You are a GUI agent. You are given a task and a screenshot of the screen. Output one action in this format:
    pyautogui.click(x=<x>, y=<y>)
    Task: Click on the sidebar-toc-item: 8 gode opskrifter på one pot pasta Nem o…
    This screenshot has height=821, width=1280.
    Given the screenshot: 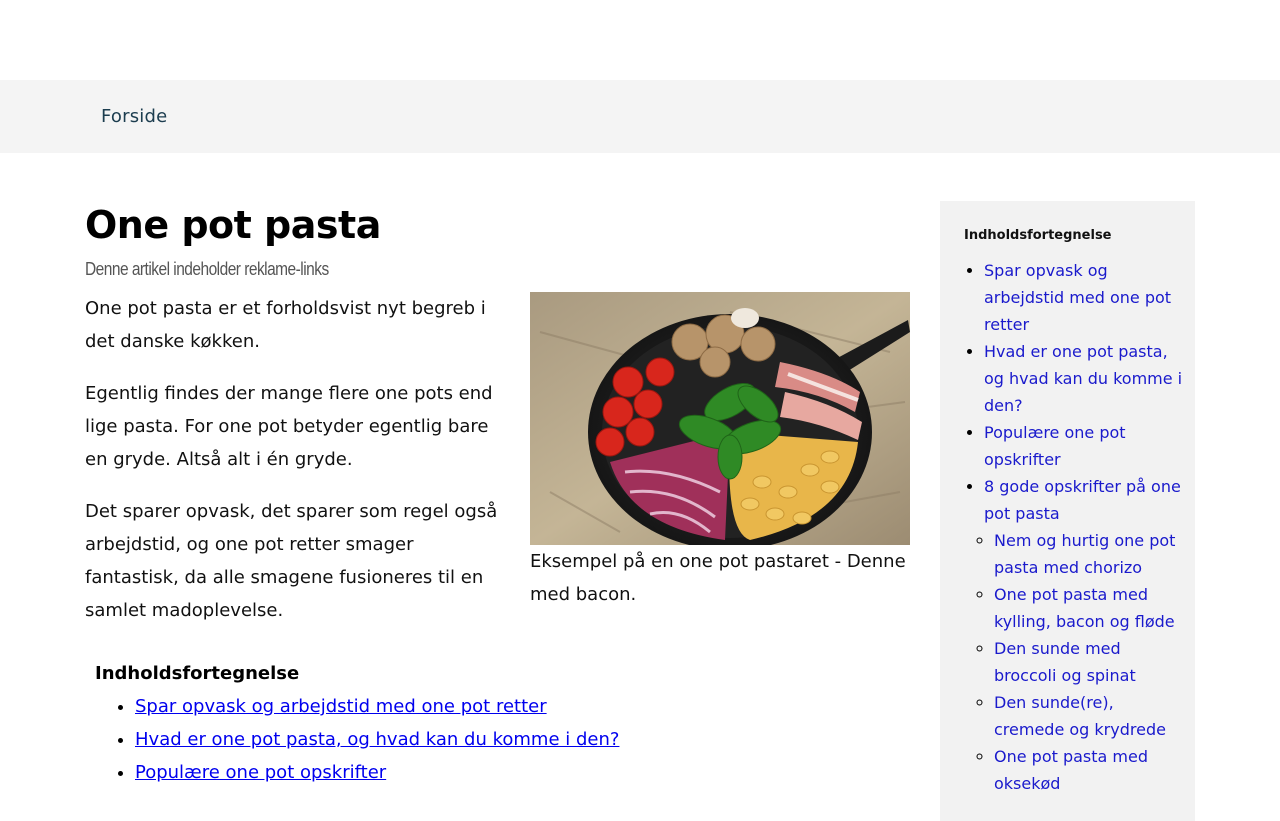 What is the action you would take?
    pyautogui.click(x=1084, y=635)
    